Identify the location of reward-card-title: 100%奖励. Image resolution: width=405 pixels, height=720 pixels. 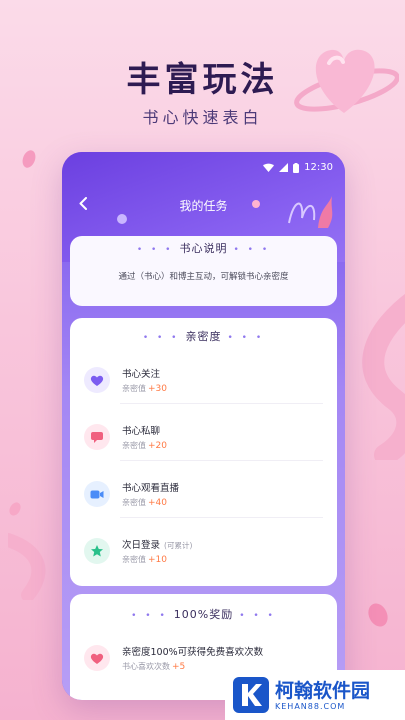
(203, 614).